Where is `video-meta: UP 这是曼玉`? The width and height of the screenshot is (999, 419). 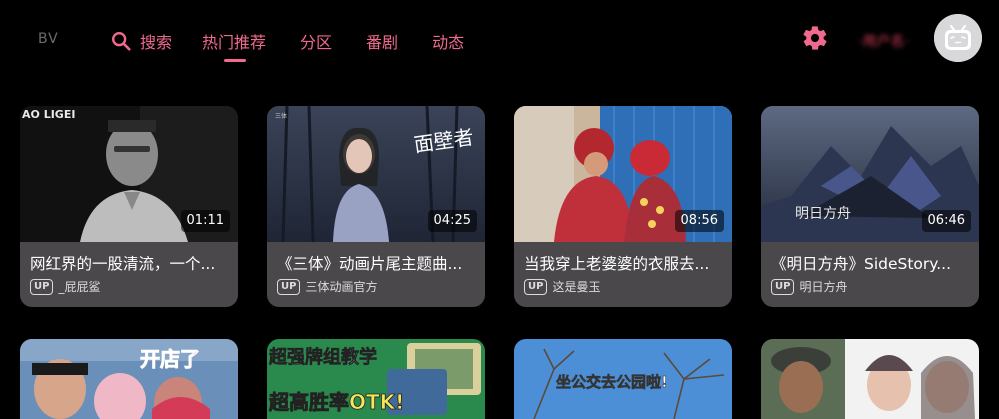 video-meta: UP 这是曼玉 is located at coordinates (562, 286).